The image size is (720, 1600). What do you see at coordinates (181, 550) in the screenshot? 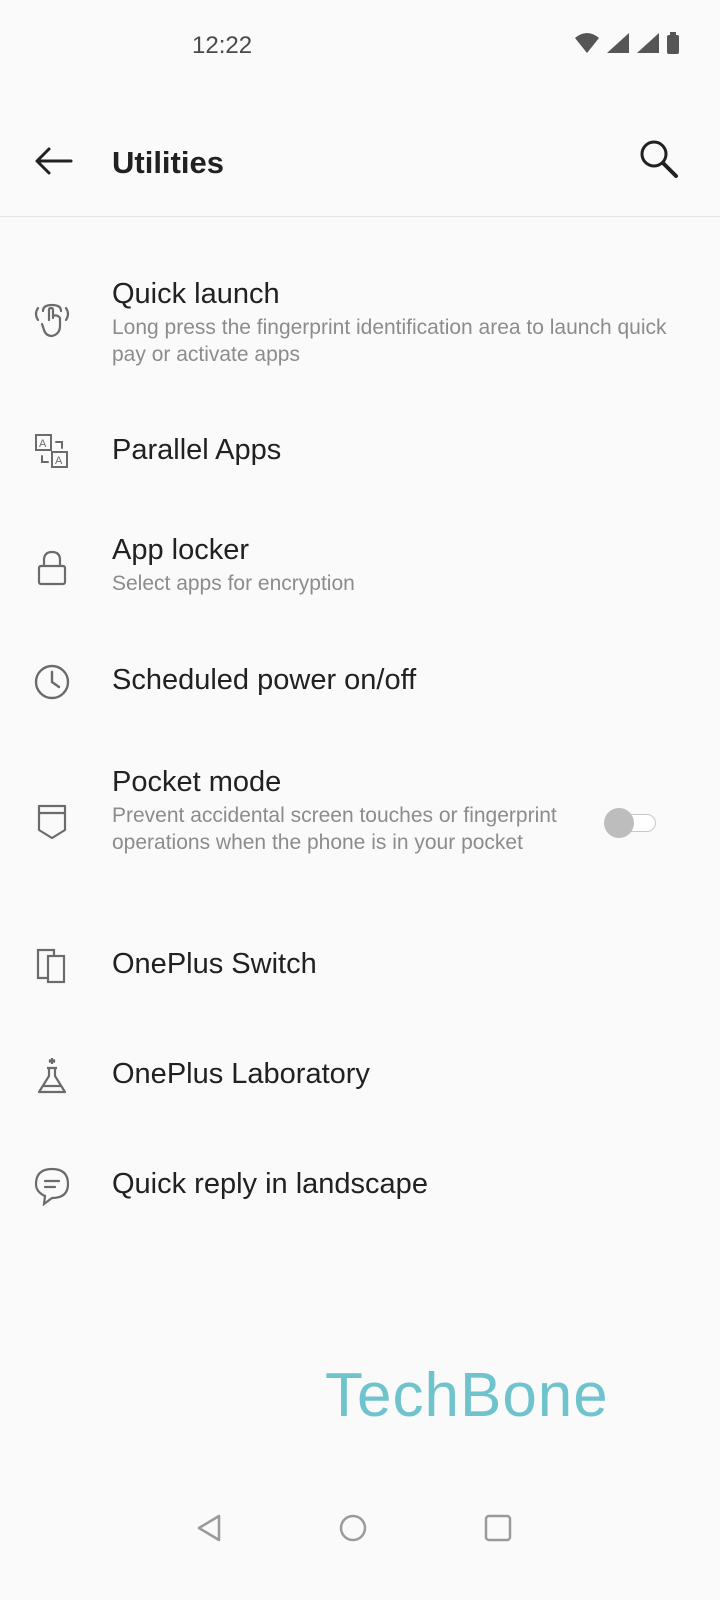
I see `item-title: App locker` at bounding box center [181, 550].